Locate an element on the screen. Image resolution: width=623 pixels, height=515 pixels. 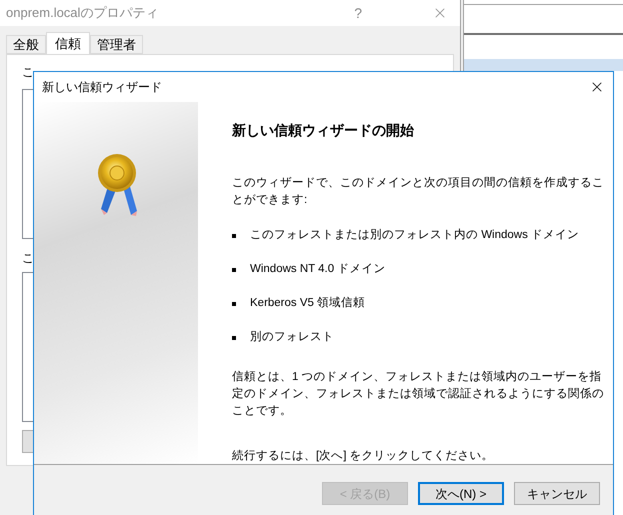
instruction-text: 続行するには、[次へ] をクリックしてください。 is located at coordinates (363, 456).